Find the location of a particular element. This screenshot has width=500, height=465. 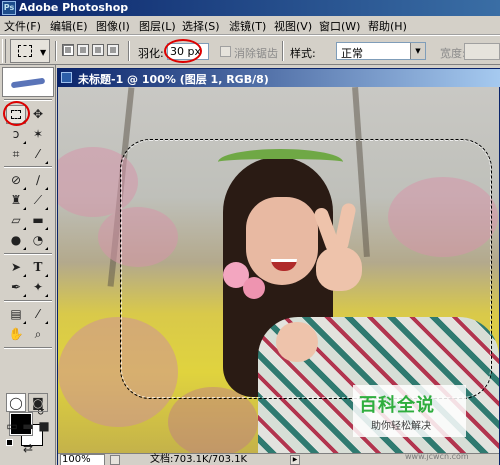

options-bar-grip is located at coordinates (4, 51).